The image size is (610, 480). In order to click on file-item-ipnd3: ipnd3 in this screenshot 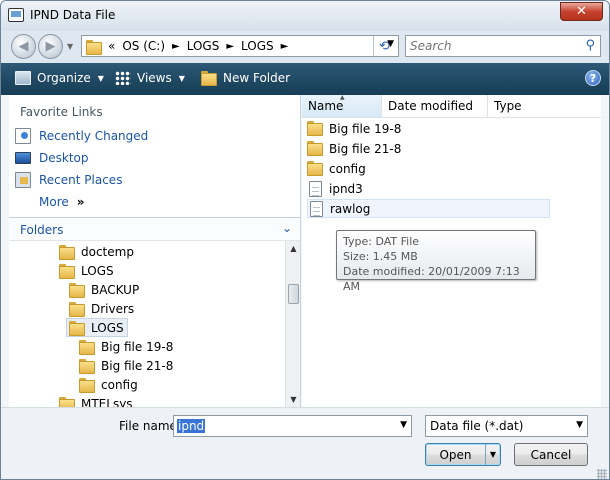, I will do `click(335, 188)`.